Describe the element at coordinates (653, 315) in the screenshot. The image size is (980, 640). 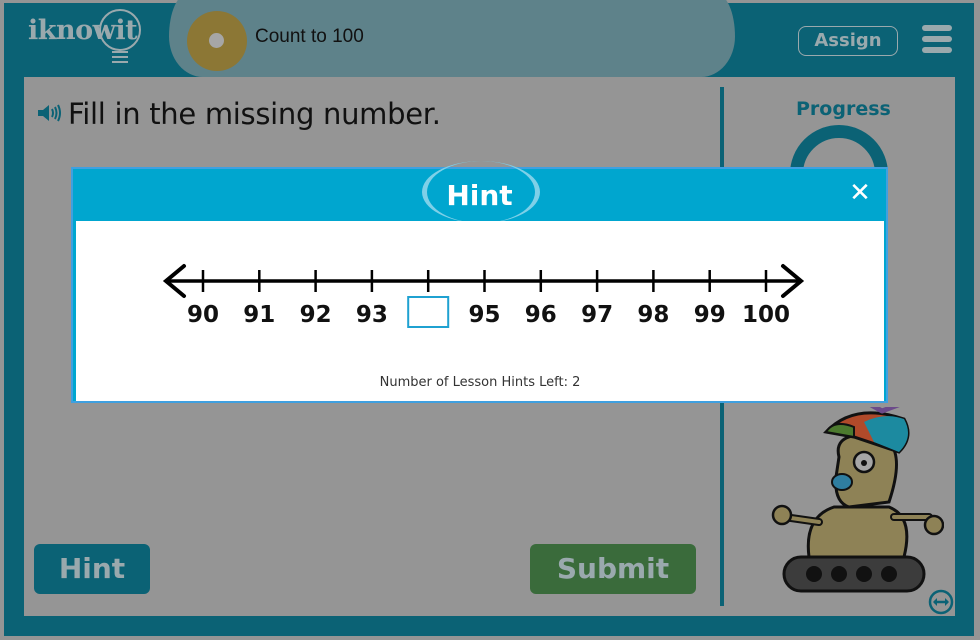
I see `tick-label: 98` at that location.